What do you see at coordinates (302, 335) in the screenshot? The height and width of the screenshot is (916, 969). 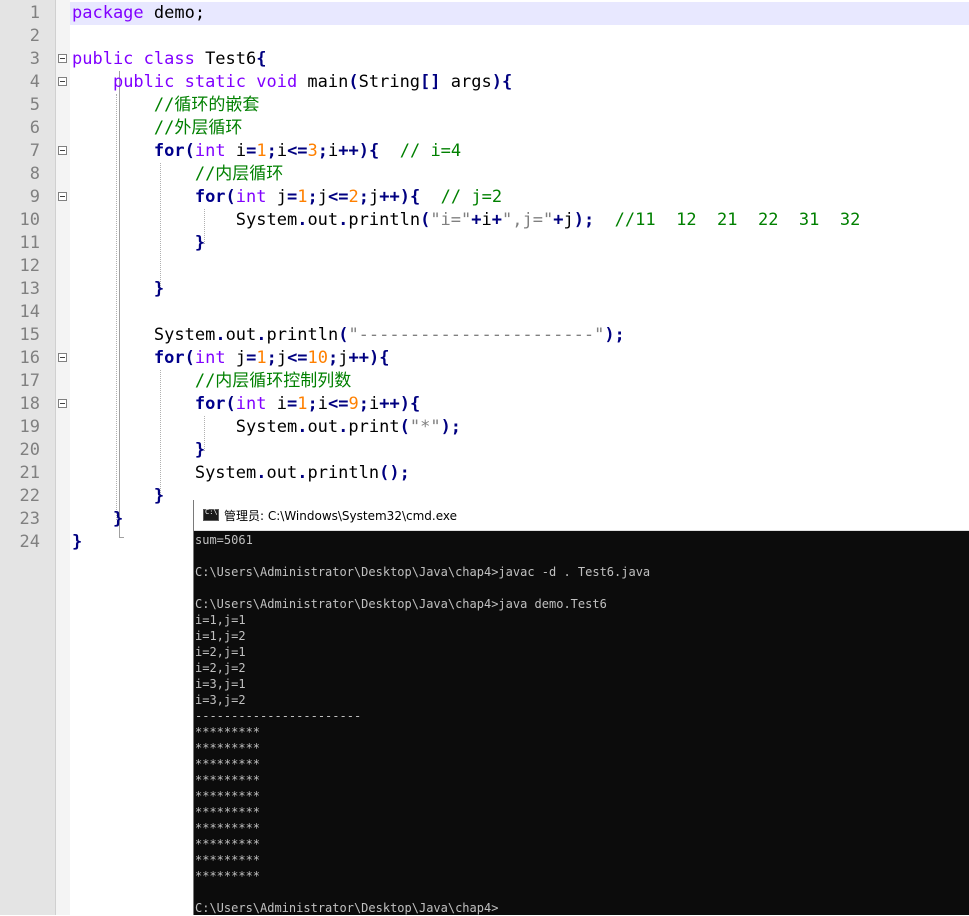 I see `code-token: println` at bounding box center [302, 335].